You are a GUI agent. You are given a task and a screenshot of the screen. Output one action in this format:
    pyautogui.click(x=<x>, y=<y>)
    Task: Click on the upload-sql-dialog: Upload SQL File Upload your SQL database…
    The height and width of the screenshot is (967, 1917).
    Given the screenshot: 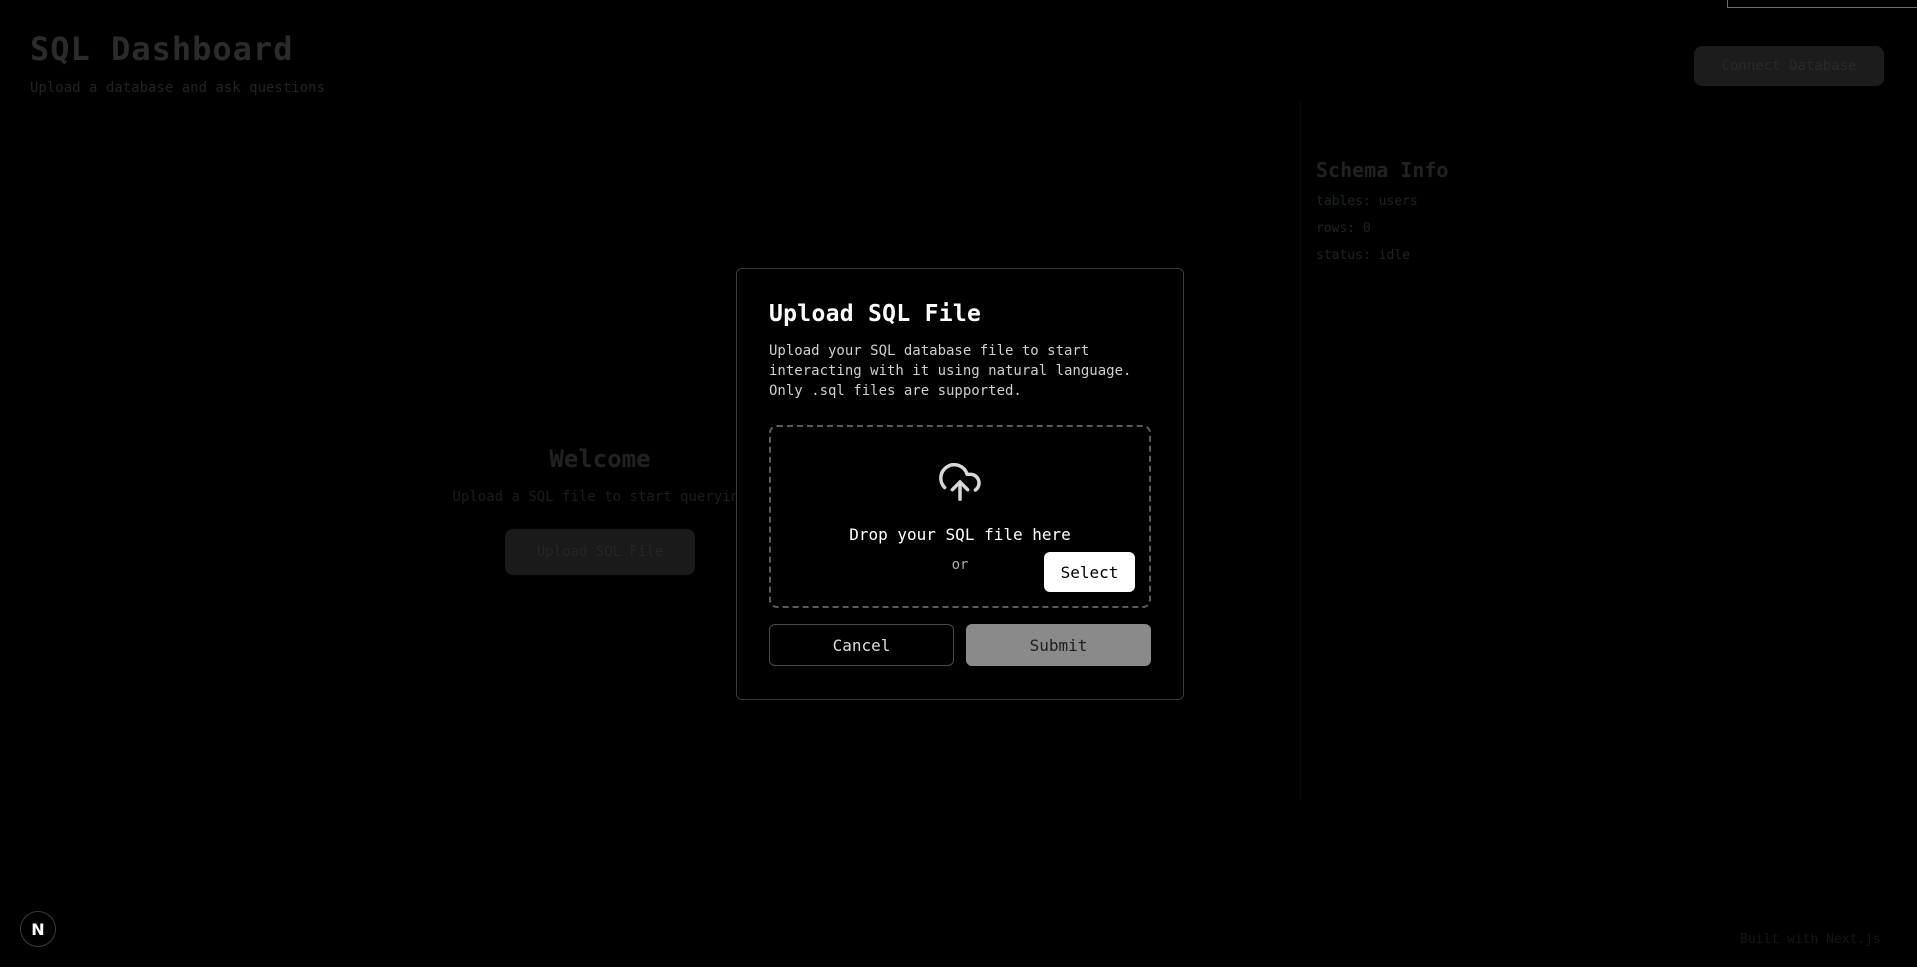 What is the action you would take?
    pyautogui.click(x=960, y=484)
    